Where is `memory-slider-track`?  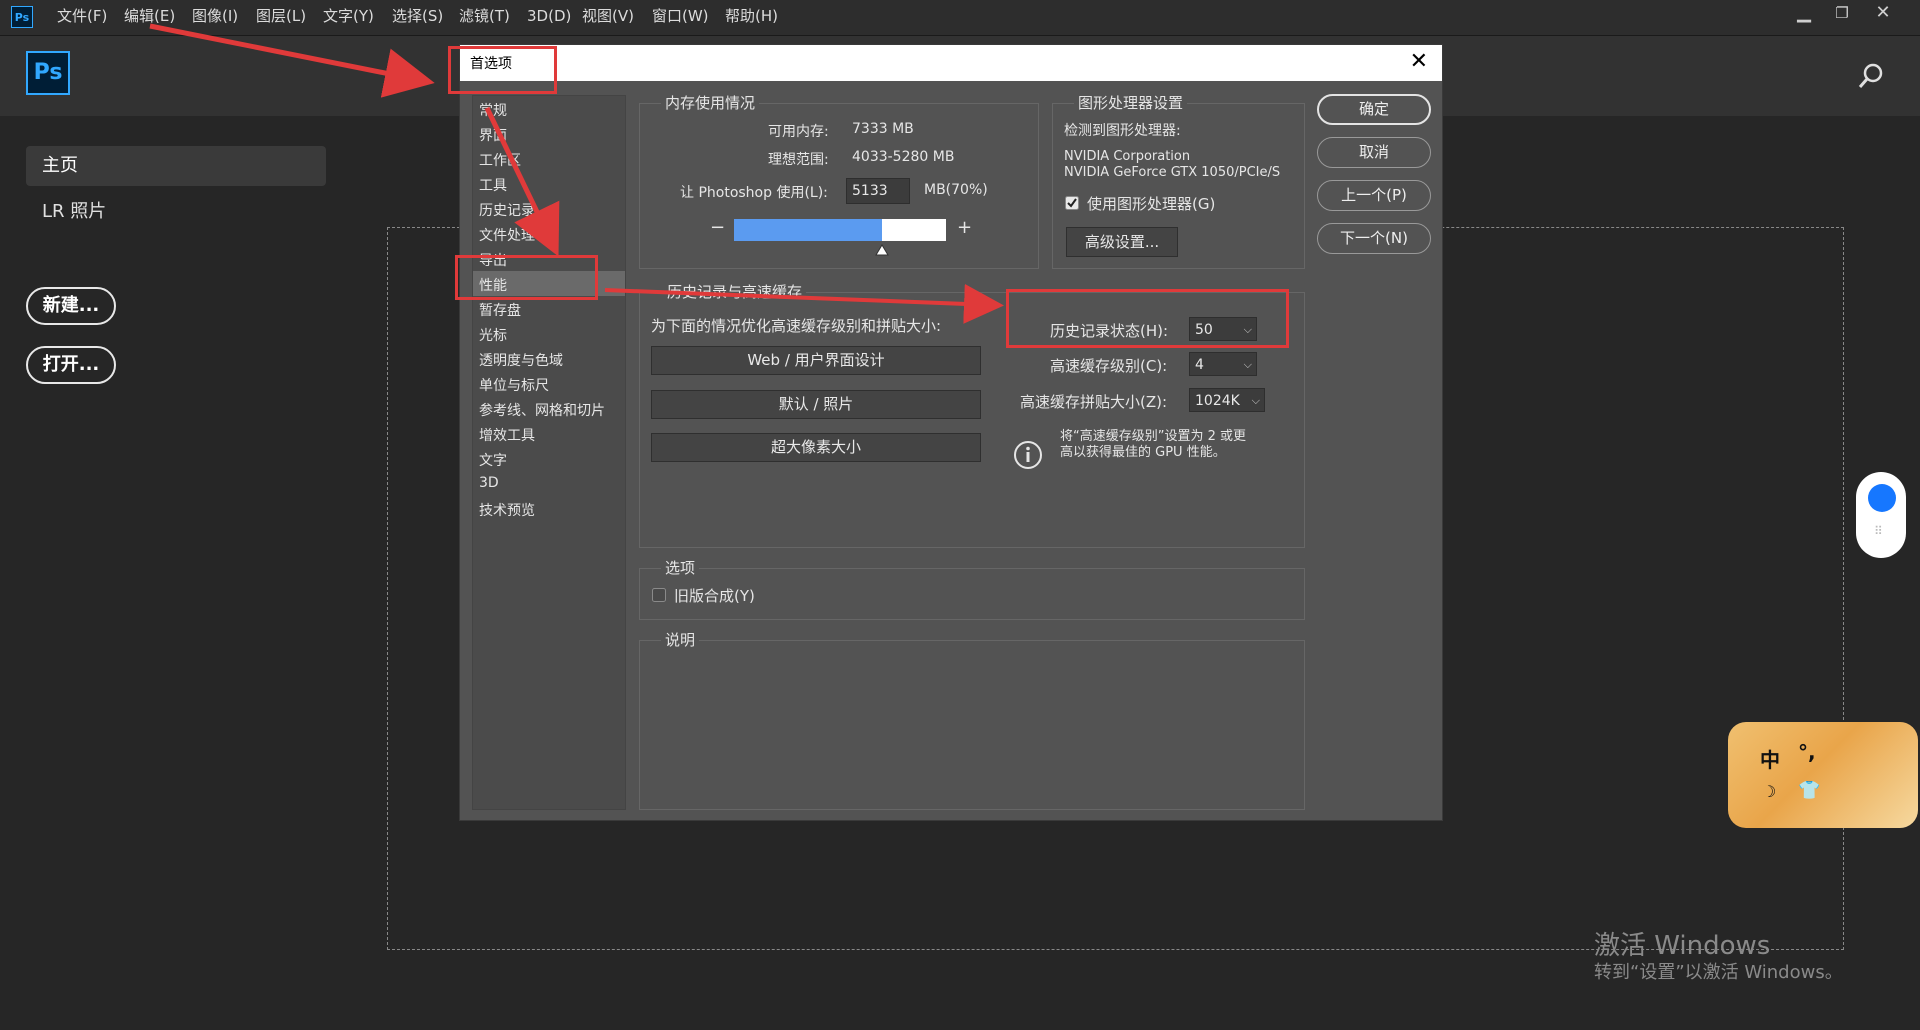 memory-slider-track is located at coordinates (840, 230).